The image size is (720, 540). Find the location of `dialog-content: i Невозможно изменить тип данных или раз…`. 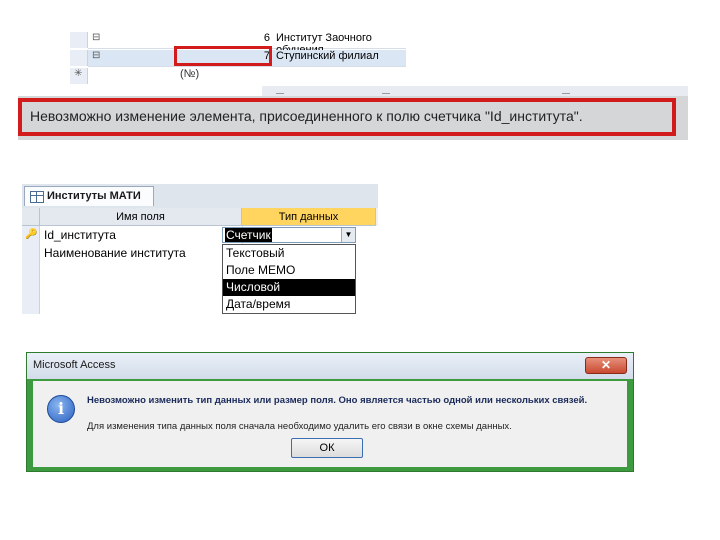

dialog-content: i Невозможно изменить тип данных или раз… is located at coordinates (330, 424).